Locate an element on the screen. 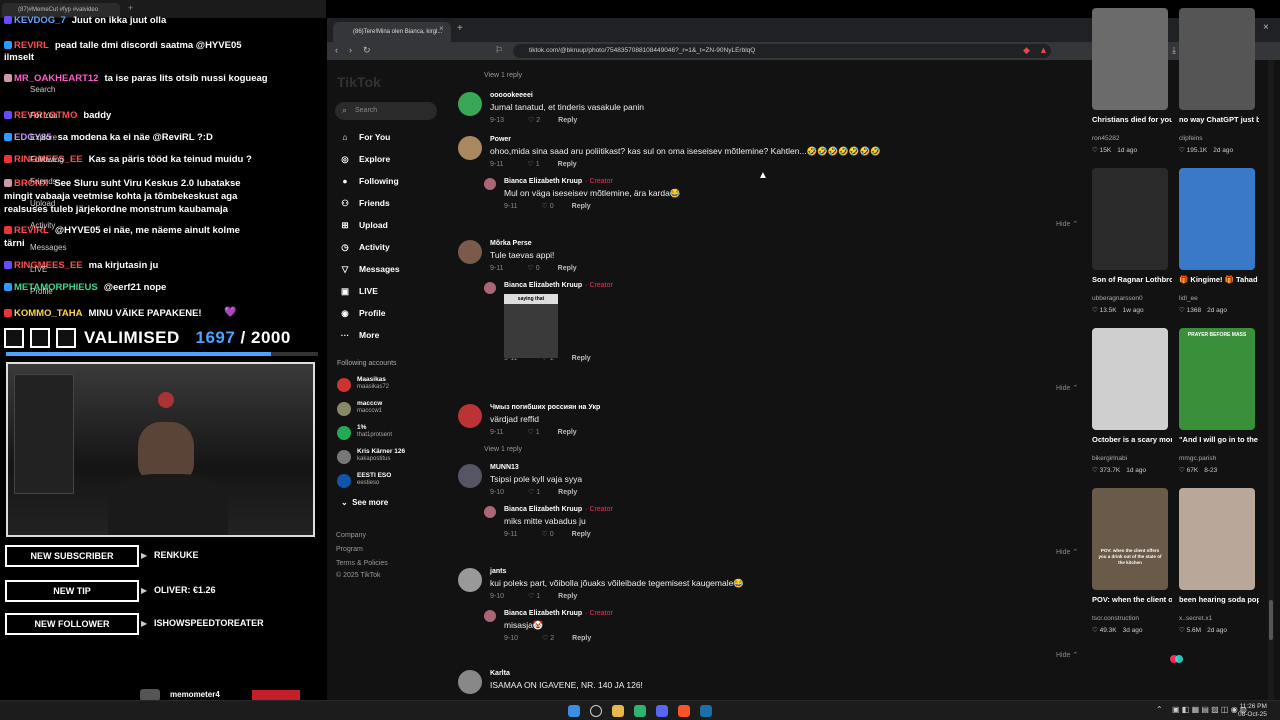 The image size is (1280, 720). chat-username: KOMMO_TAHA is located at coordinates (48, 313).